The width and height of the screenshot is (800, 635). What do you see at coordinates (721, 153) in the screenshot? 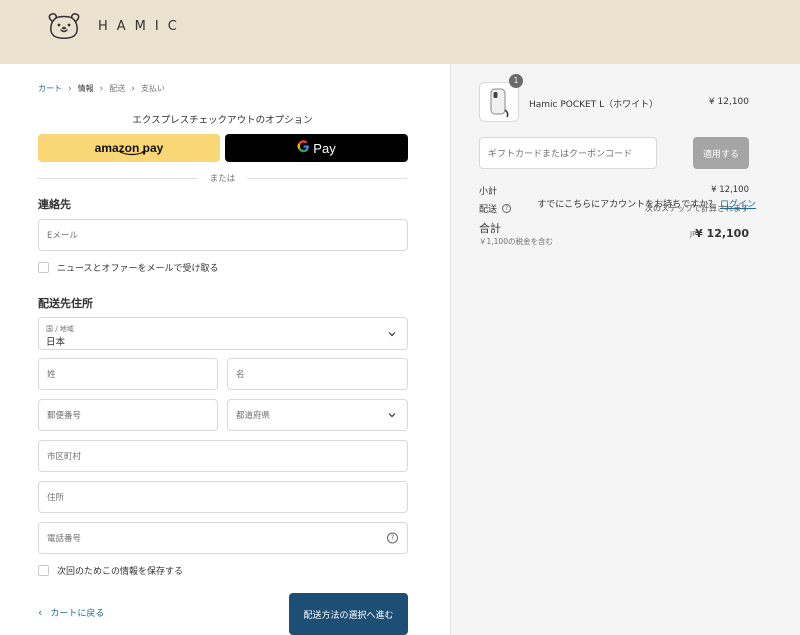
I see `apply-coupon-button: 適用する` at bounding box center [721, 153].